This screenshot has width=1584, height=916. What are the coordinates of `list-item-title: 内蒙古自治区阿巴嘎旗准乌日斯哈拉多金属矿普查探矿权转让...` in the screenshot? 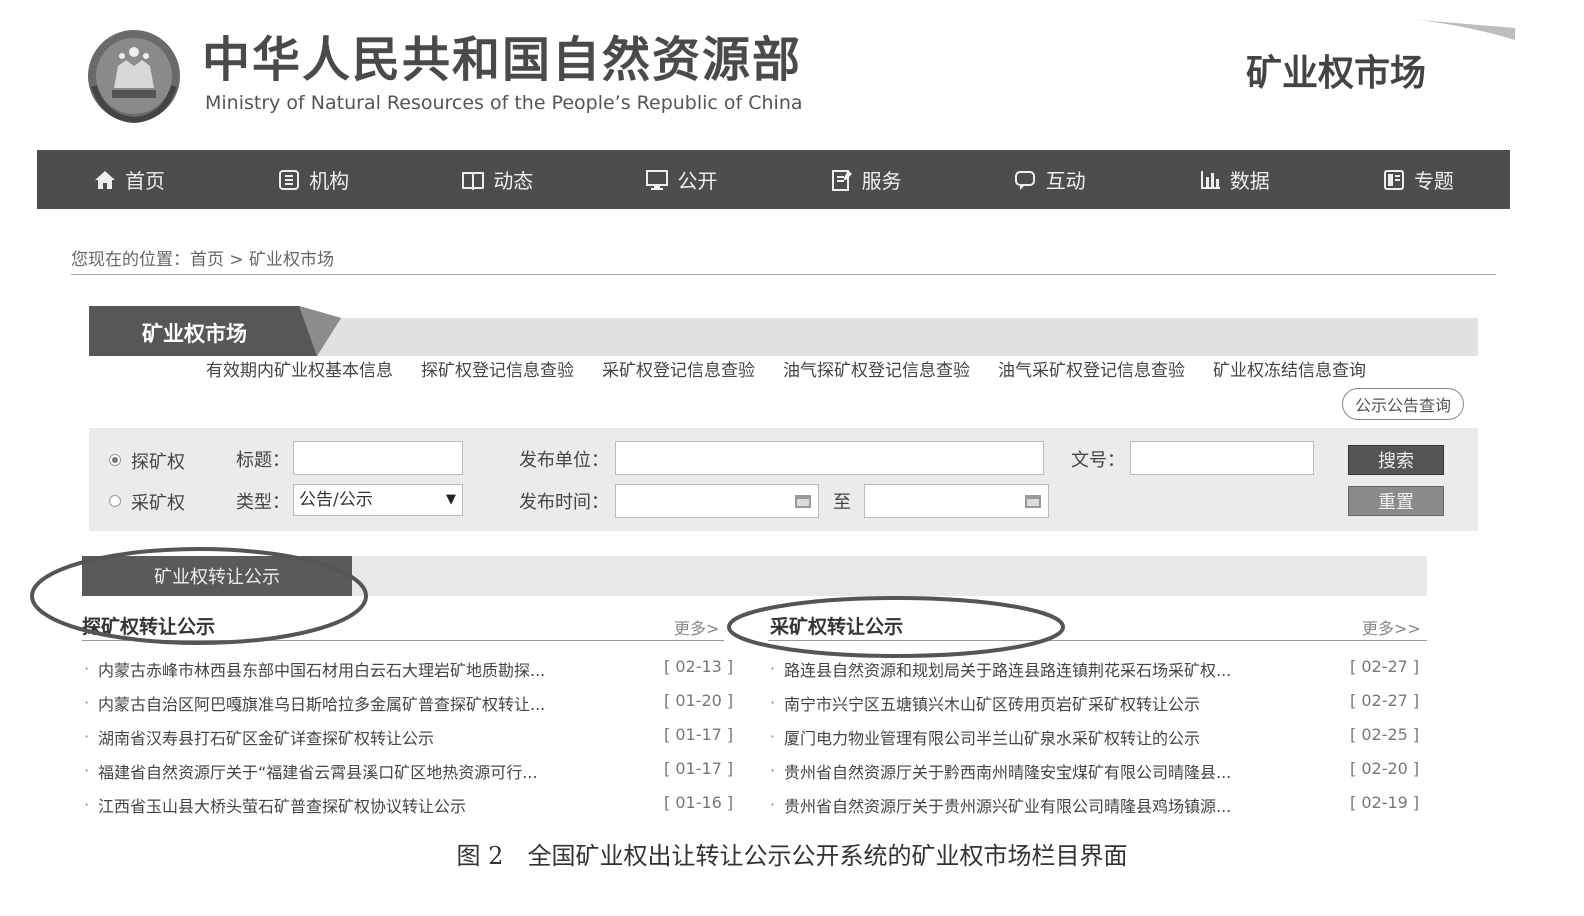 It's located at (368, 703).